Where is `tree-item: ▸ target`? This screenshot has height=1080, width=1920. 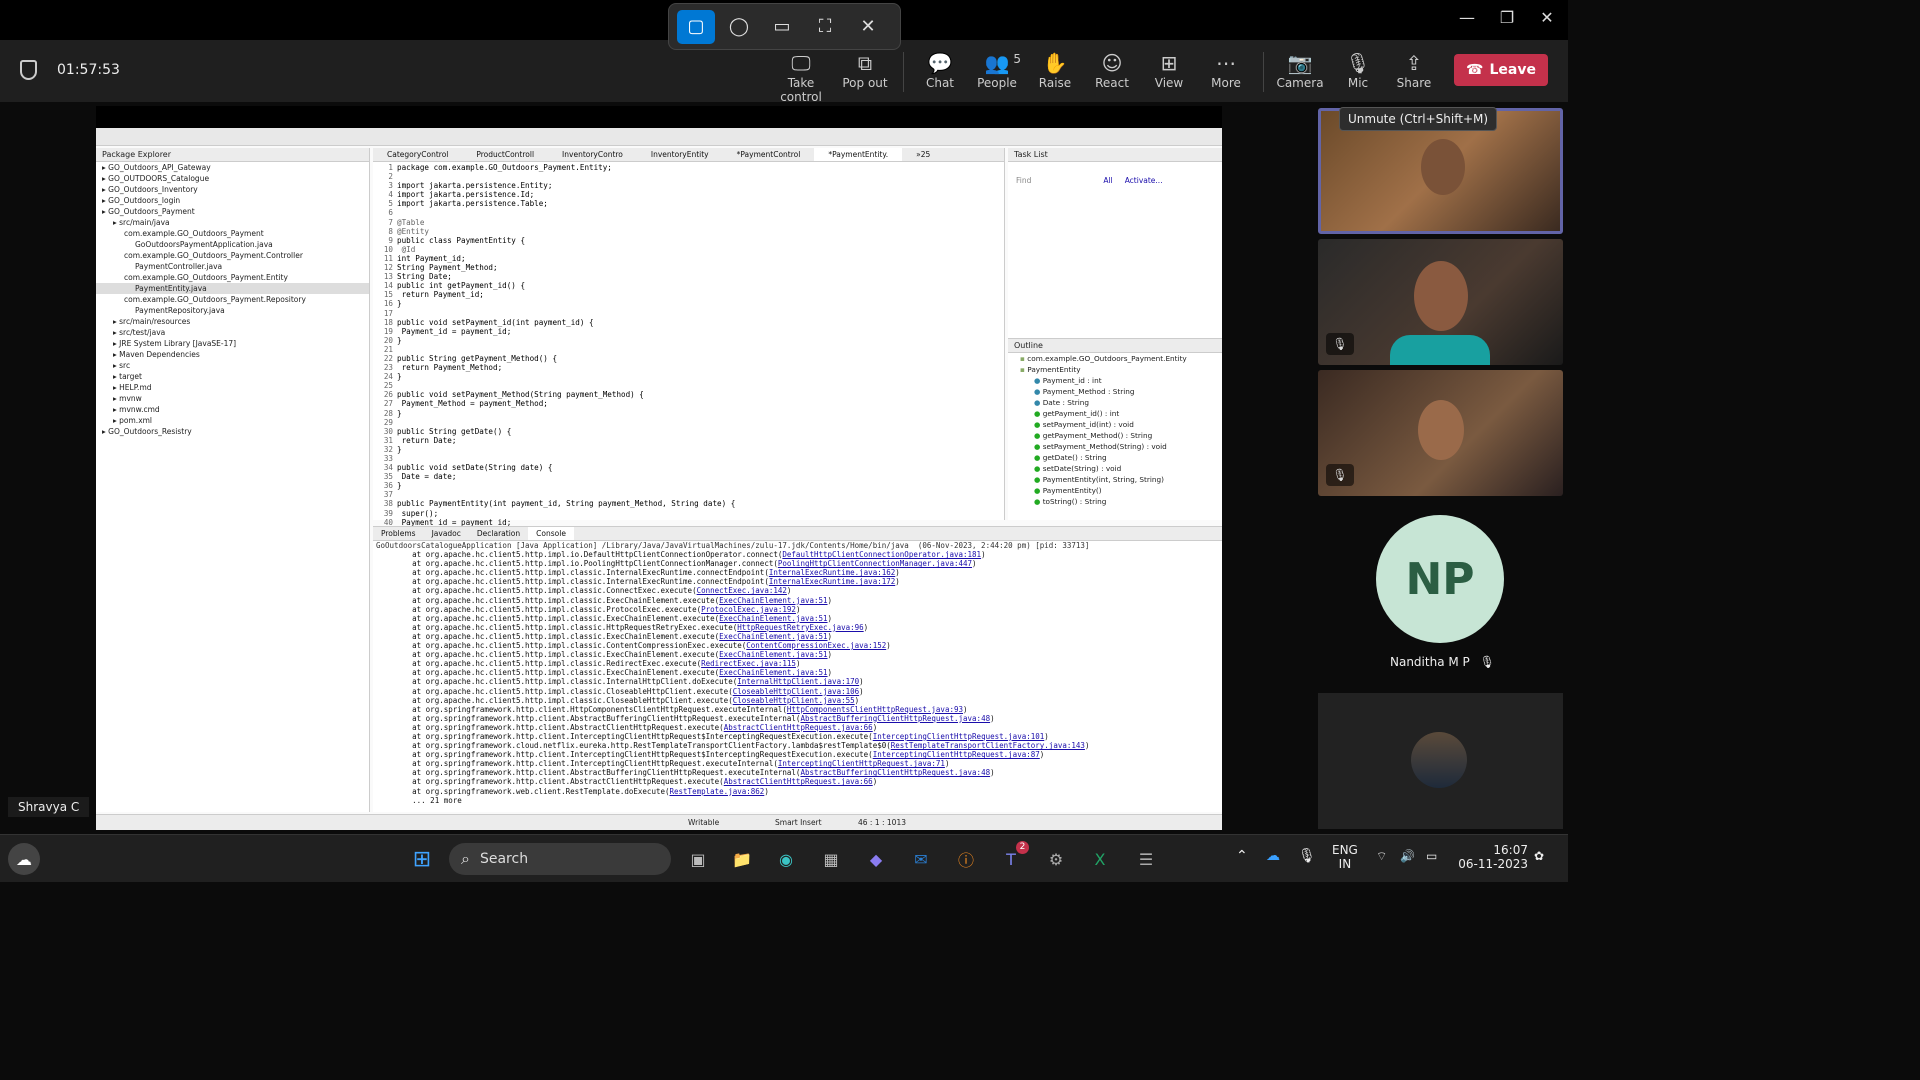
tree-item: ▸ target is located at coordinates (232, 376).